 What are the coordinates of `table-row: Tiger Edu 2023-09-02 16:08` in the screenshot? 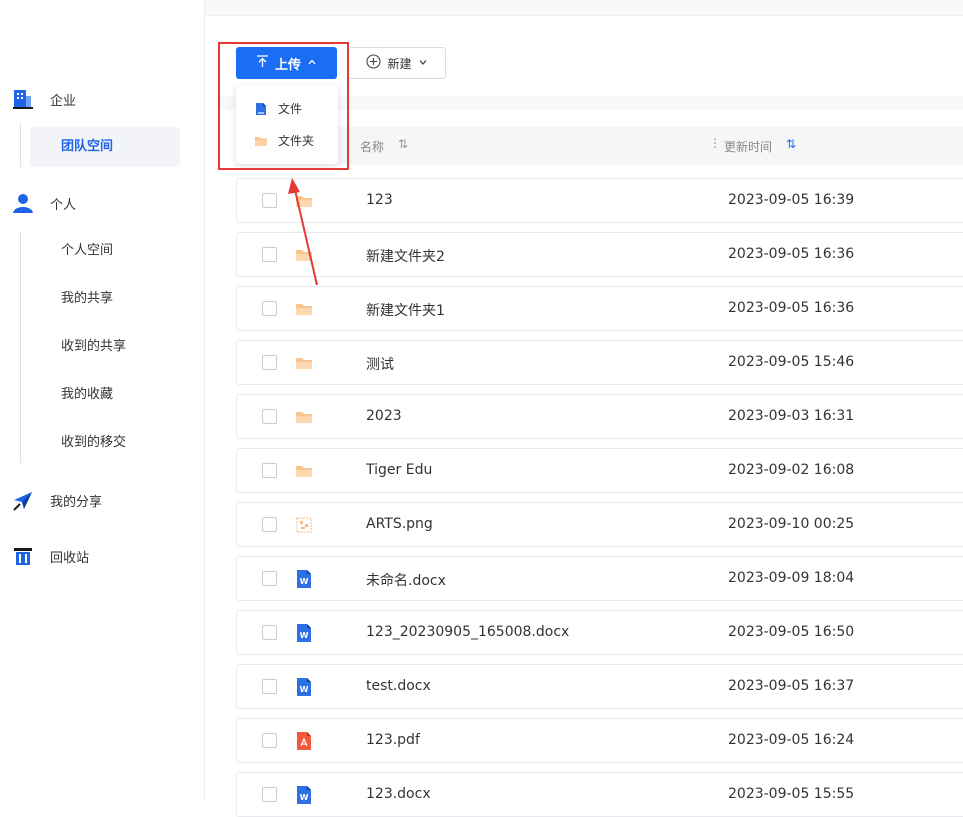 It's located at (599, 470).